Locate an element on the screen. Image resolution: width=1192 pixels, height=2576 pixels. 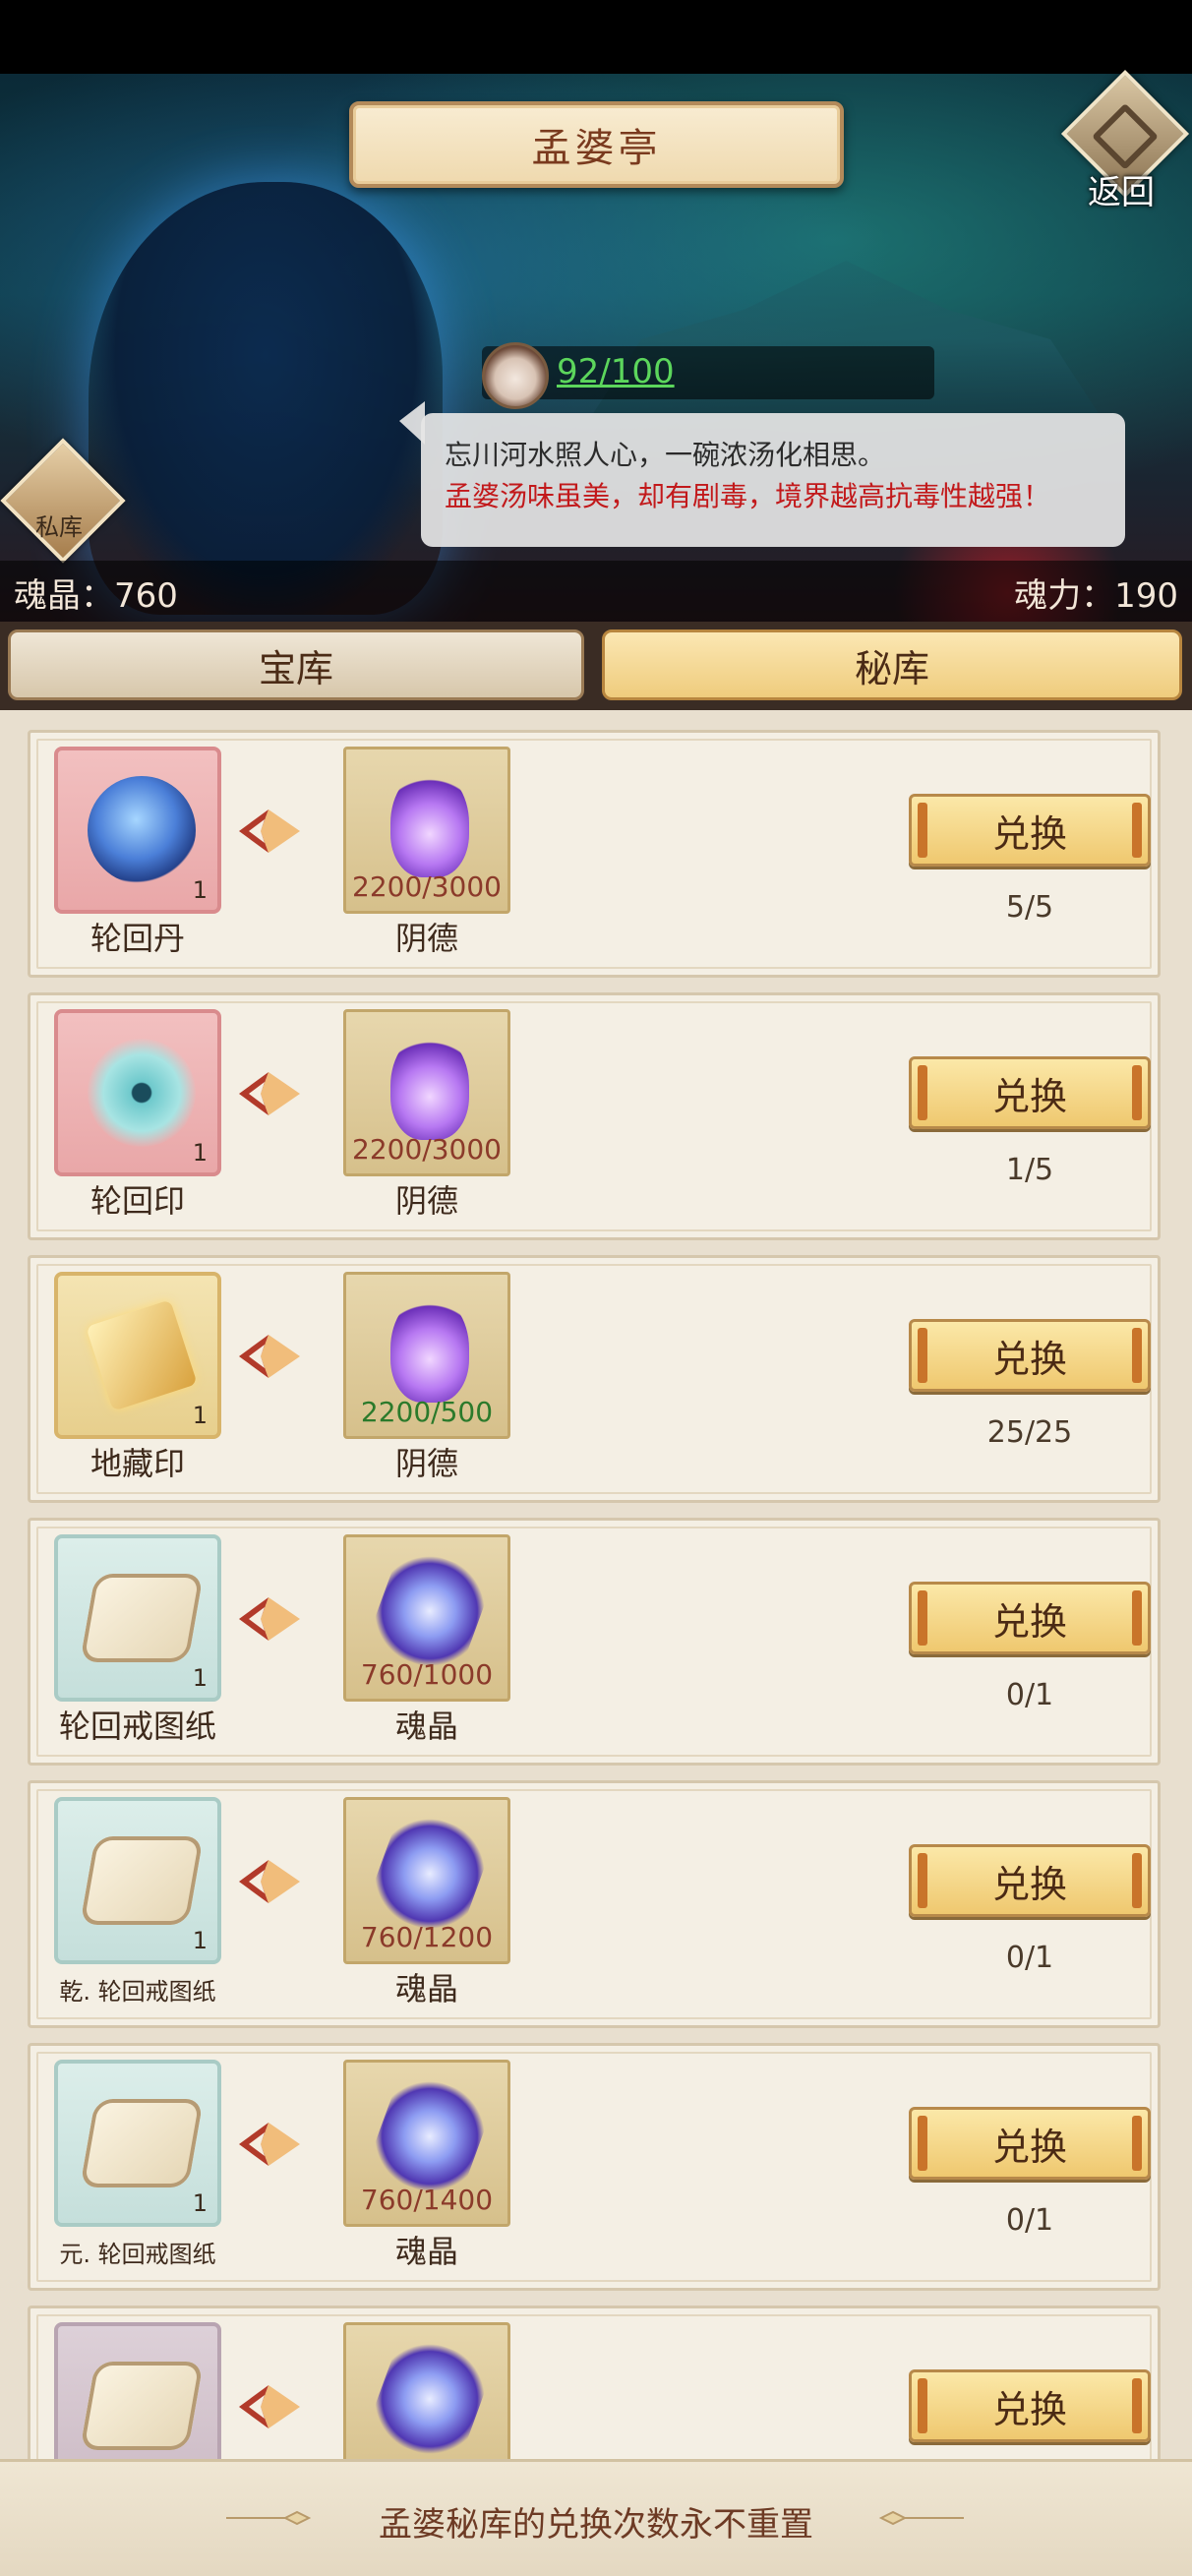
dialog-line-2: 孟婆汤味虽美，却有剧毒，境界越高抗毒性越强！ is located at coordinates (748, 496).